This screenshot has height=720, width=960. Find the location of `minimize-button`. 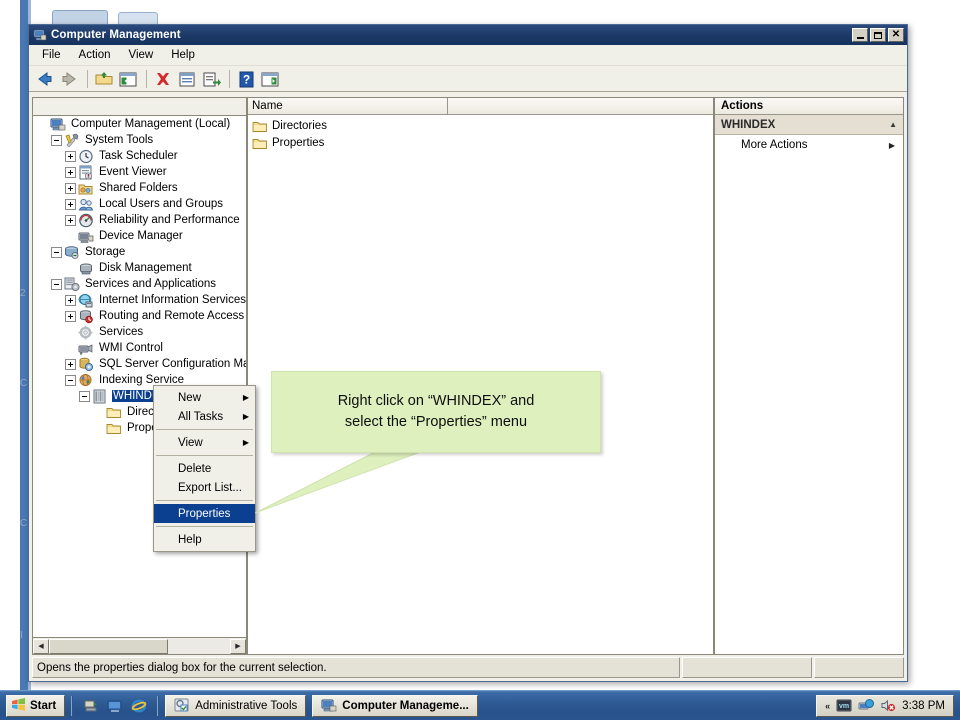

minimize-button is located at coordinates (860, 35).